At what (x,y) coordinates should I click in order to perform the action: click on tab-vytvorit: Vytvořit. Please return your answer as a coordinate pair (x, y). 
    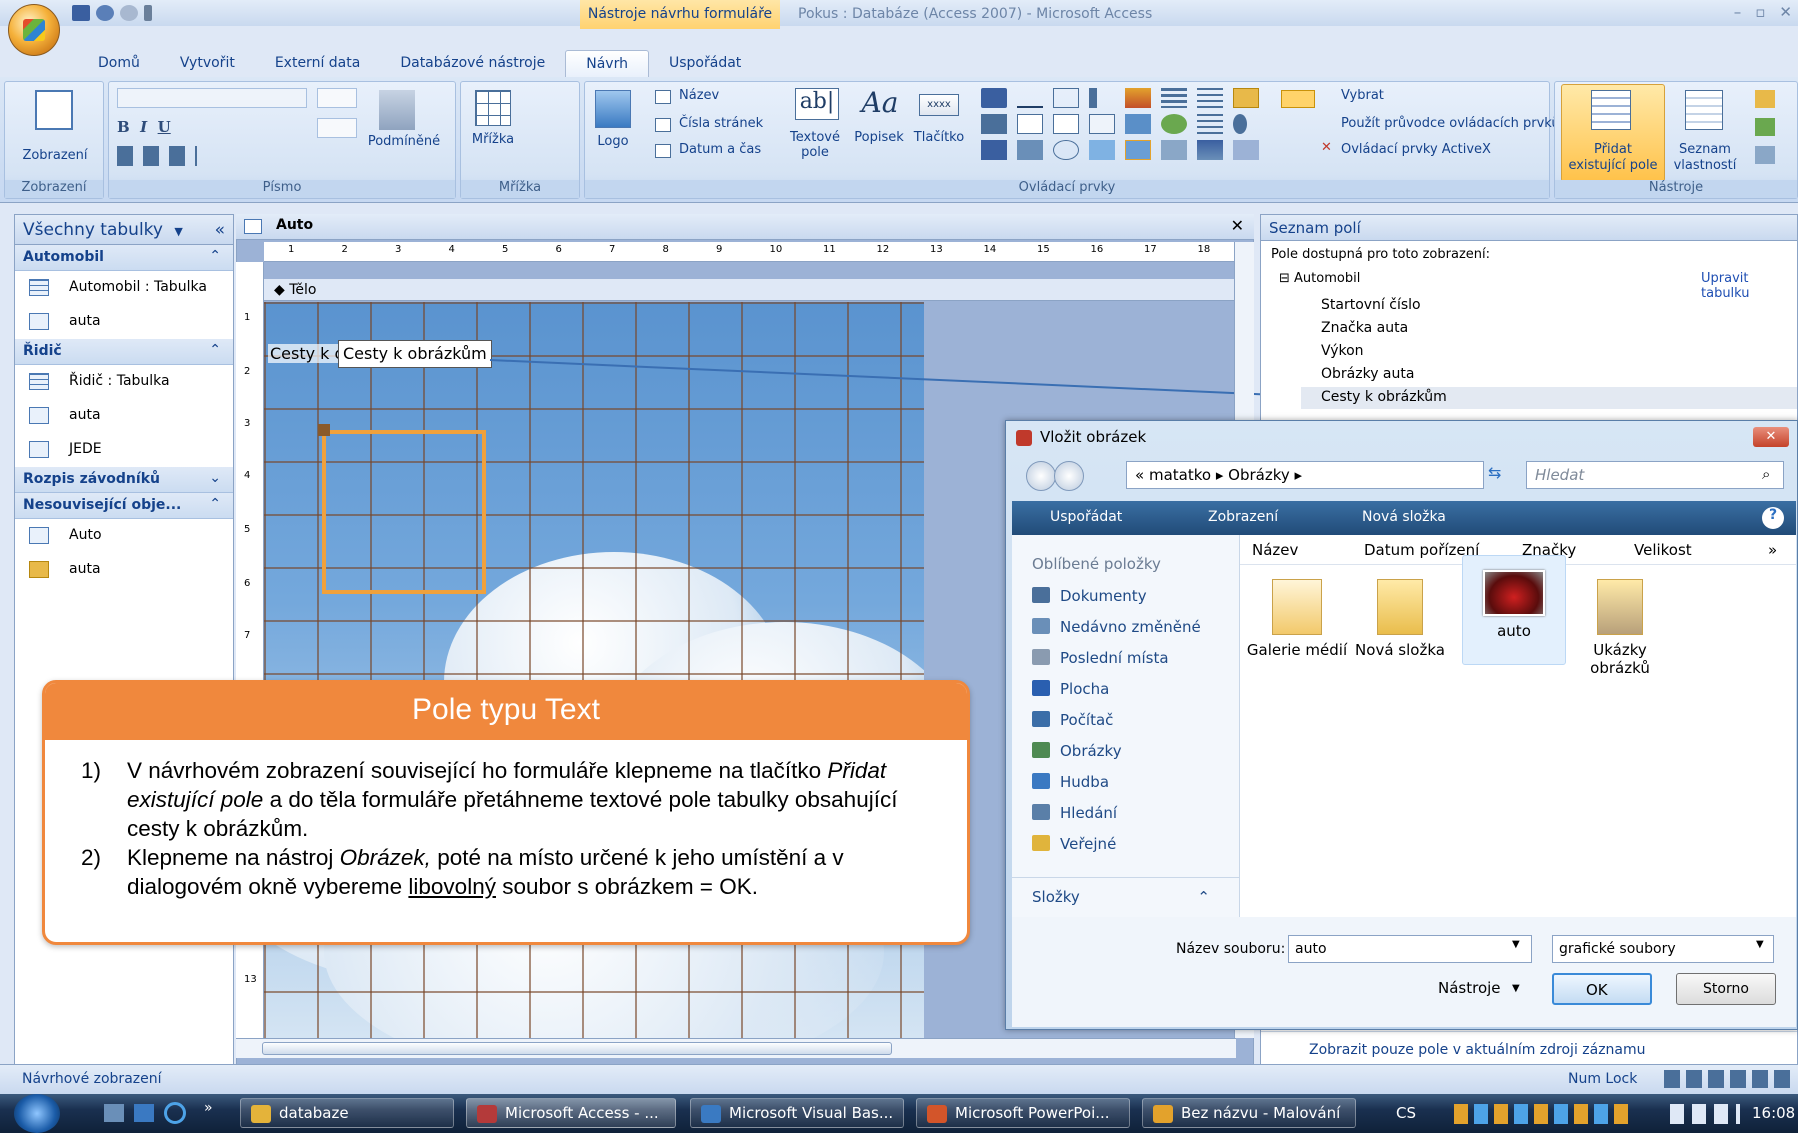
    Looking at the image, I should click on (207, 64).